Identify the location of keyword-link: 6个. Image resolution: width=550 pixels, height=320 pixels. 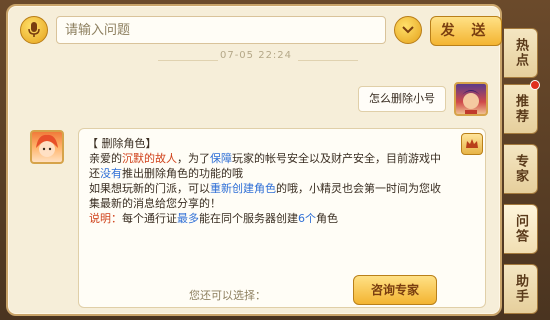
(307, 218).